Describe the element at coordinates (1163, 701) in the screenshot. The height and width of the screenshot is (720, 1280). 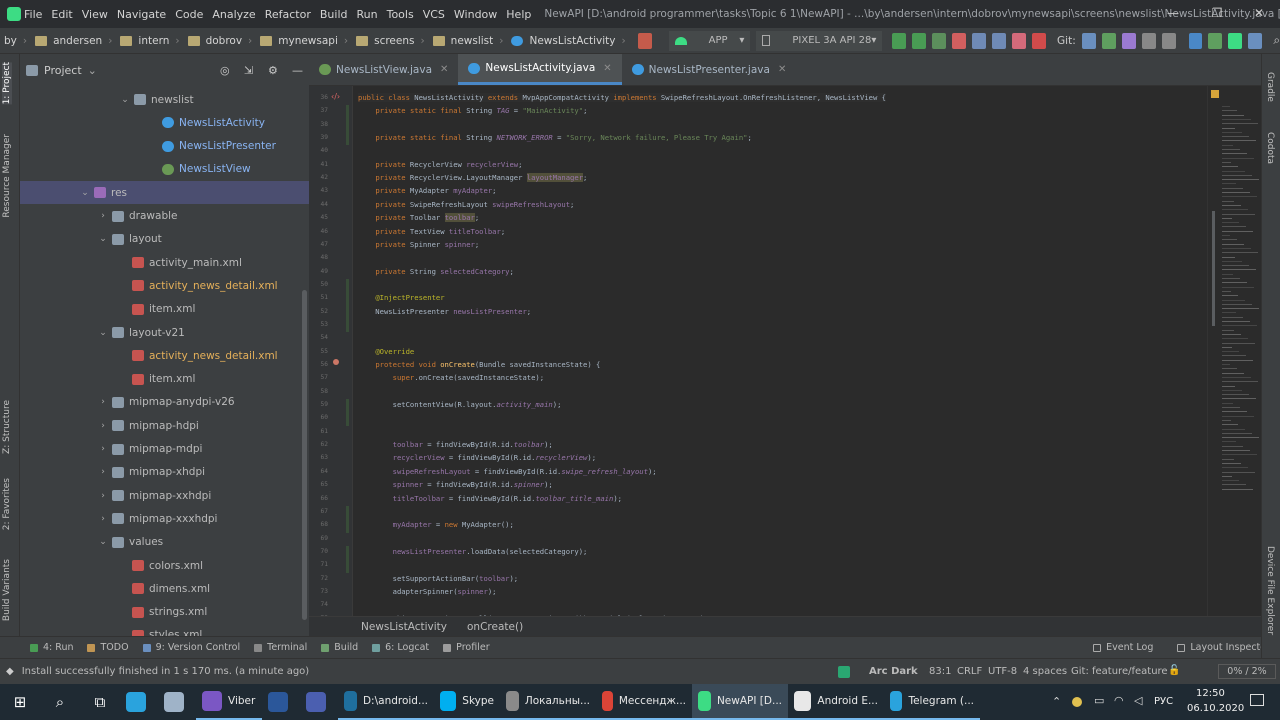
I see `language-indicator: РУС` at that location.